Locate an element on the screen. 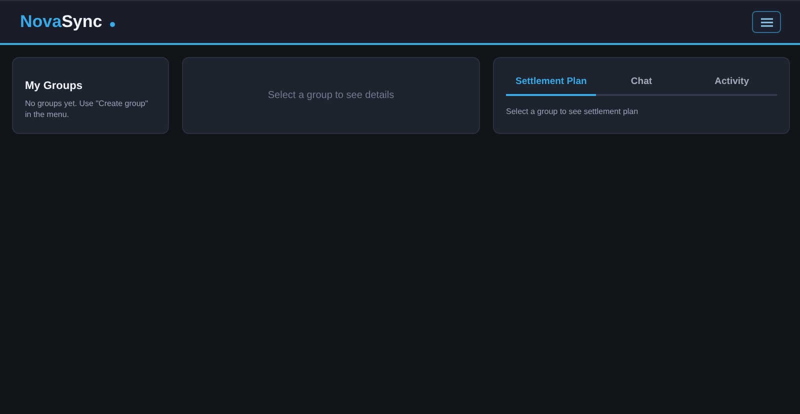 Image resolution: width=800 pixels, height=414 pixels. brand-logo: NovaSync is located at coordinates (68, 22).